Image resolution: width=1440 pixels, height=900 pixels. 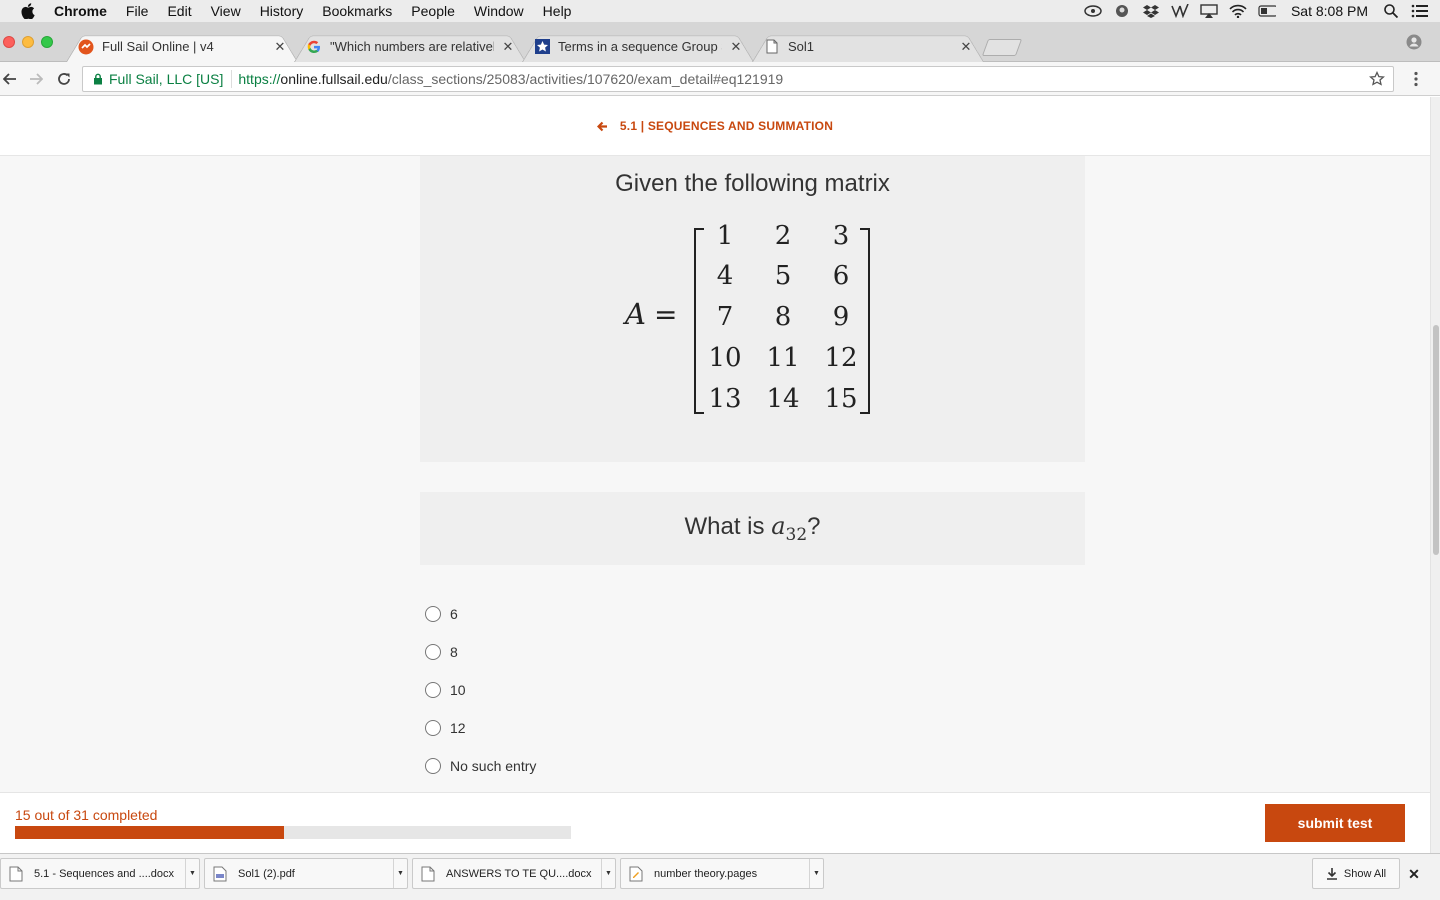 What do you see at coordinates (1093, 11) in the screenshot?
I see `creative-cloud-icon` at bounding box center [1093, 11].